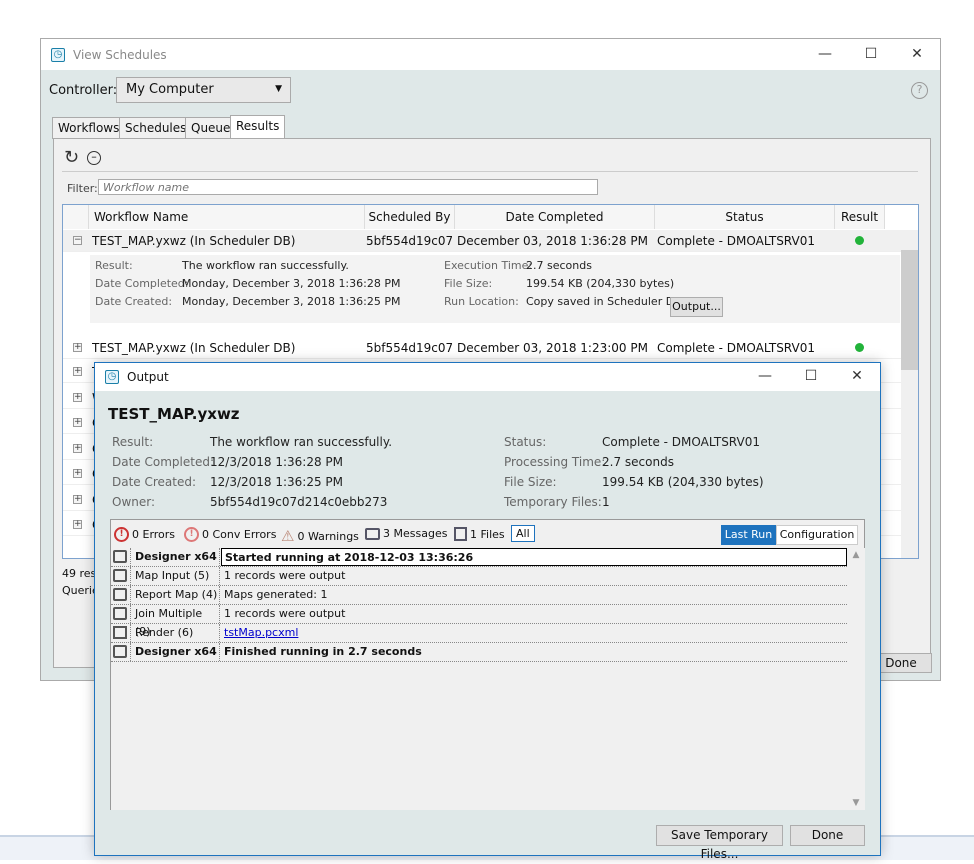 The width and height of the screenshot is (974, 864). Describe the element at coordinates (479, 621) in the screenshot. I see `message-row: Join Multiple (9) 1 records were output` at that location.